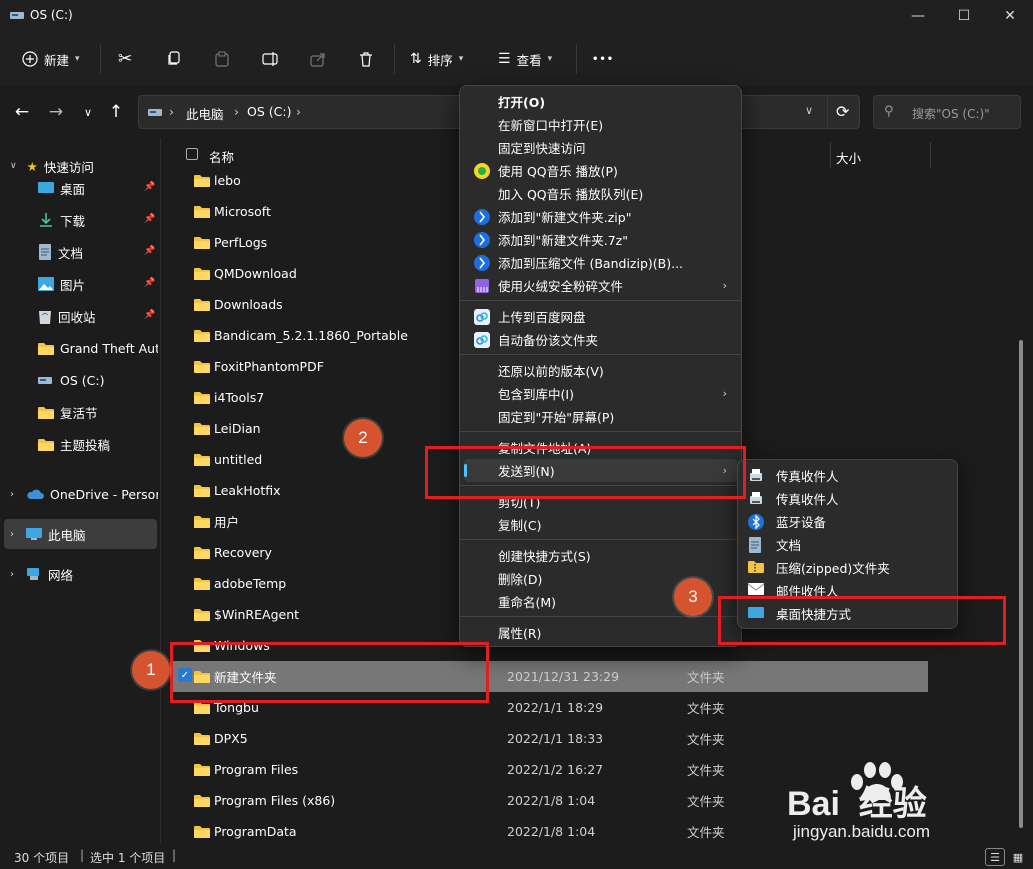  I want to click on context-menu-item: 包含到库中(I) ›, so click(600, 393).